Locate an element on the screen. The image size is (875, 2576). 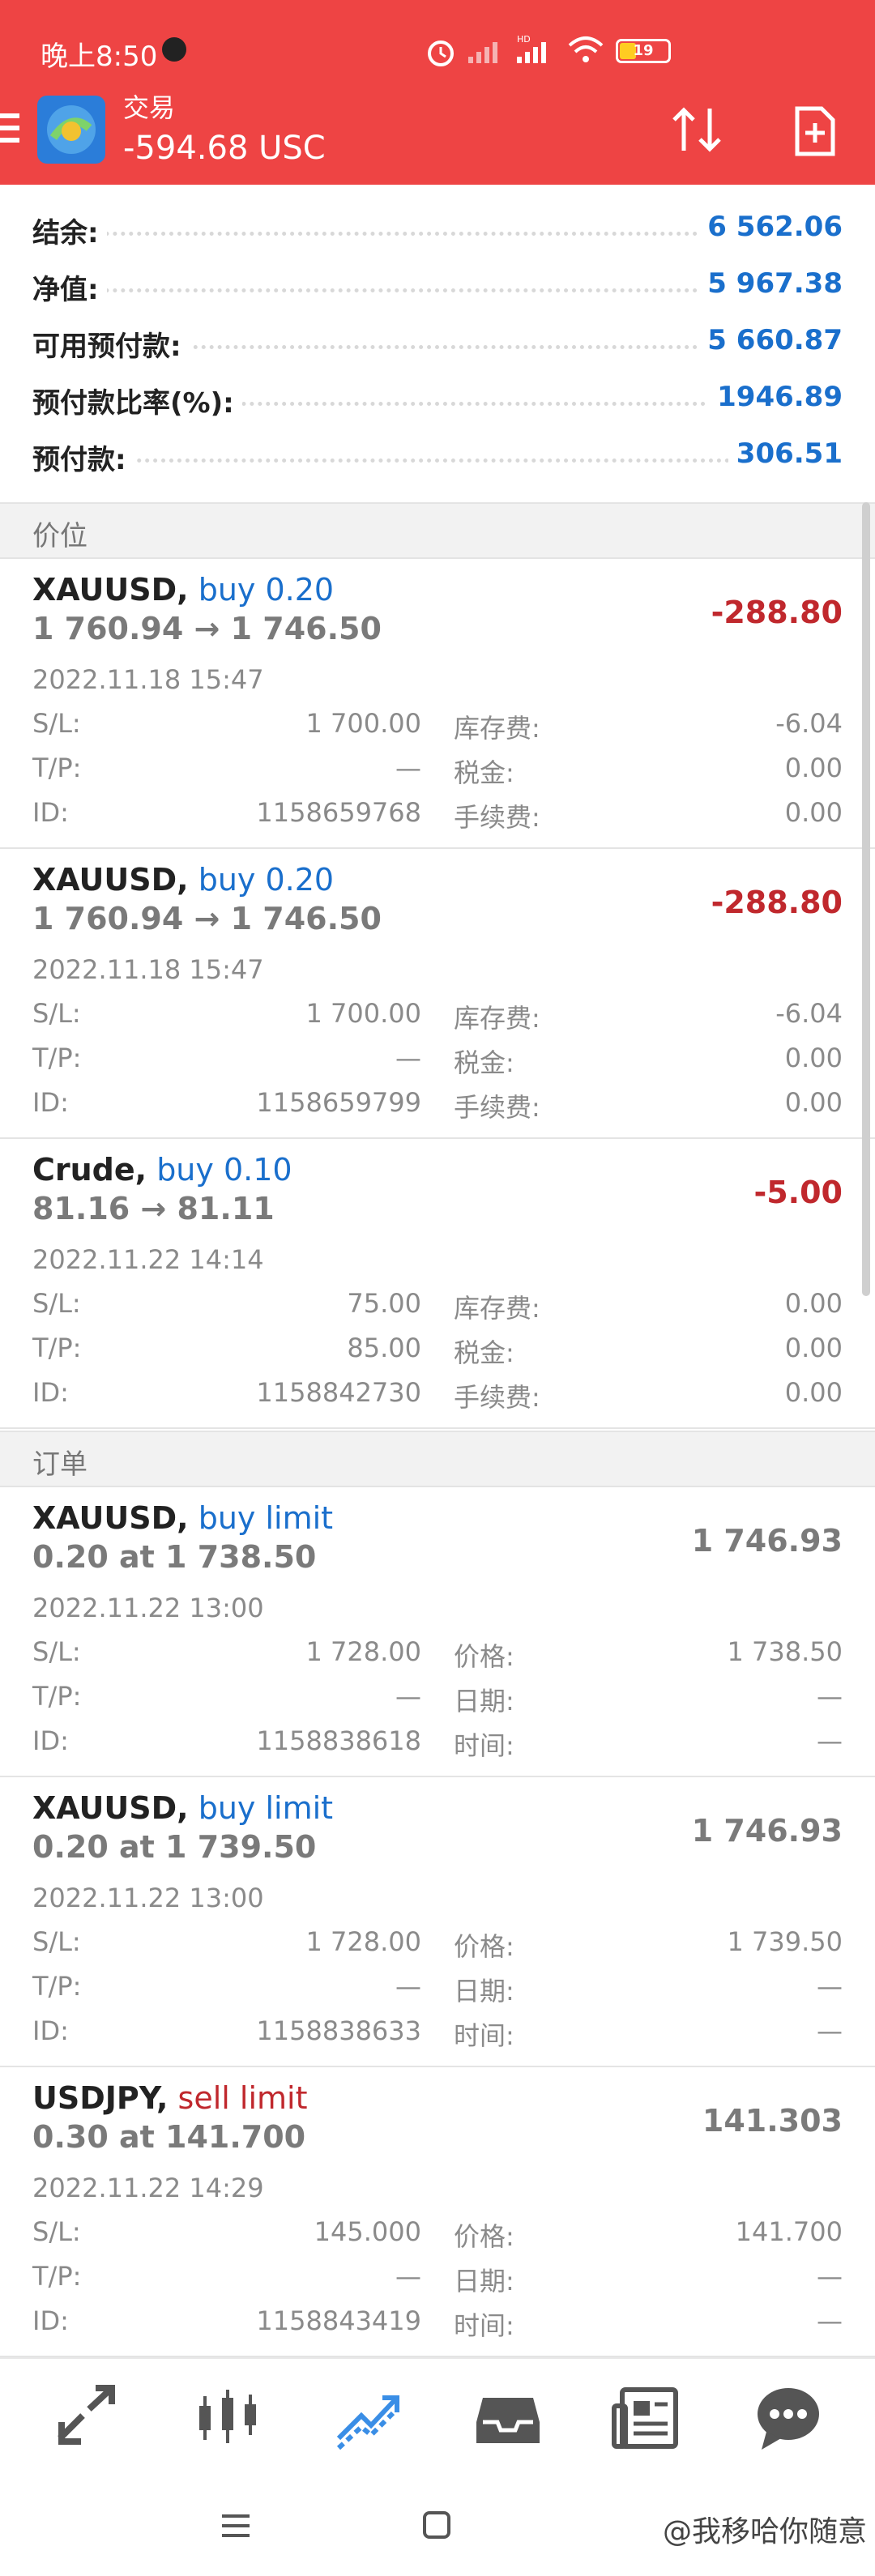
detail-value: 1 739.50 is located at coordinates (785, 1941).